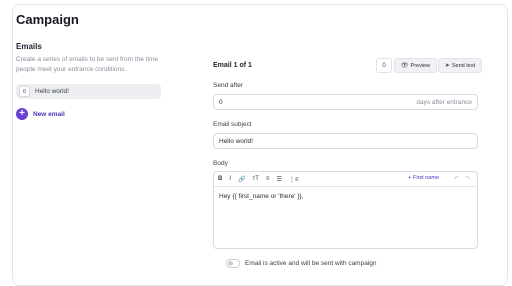  I want to click on link-icon: 🔗, so click(241, 179).